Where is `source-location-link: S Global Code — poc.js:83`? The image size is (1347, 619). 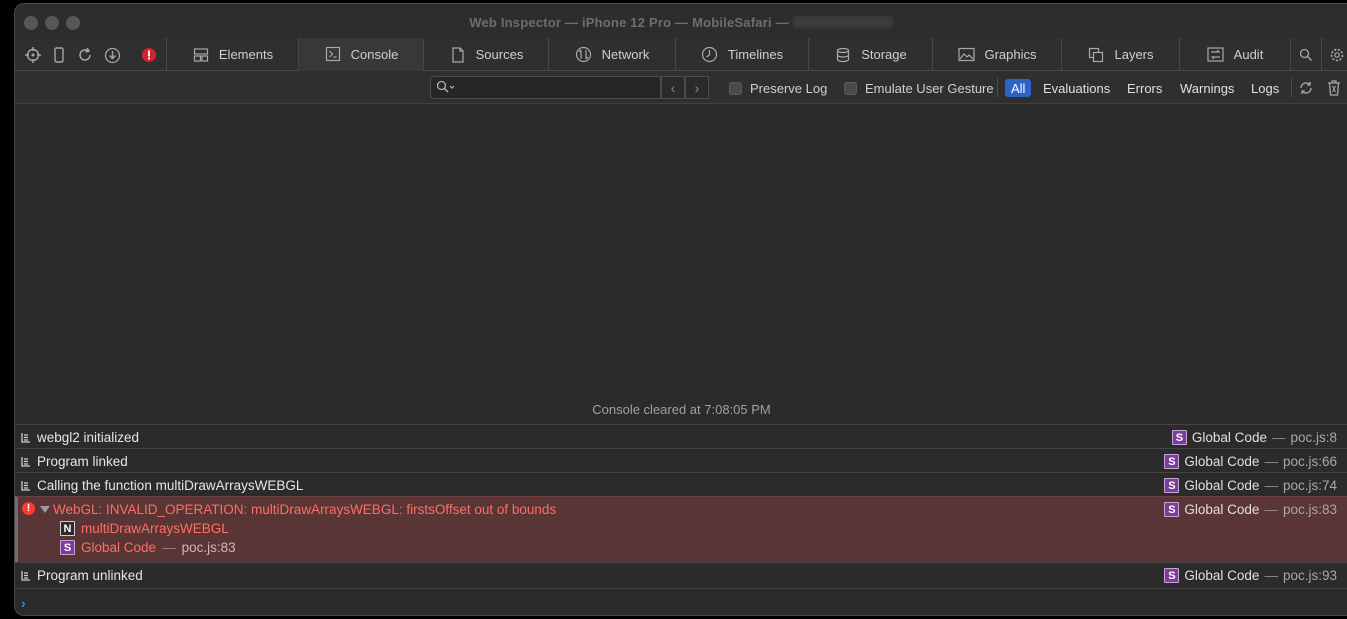 source-location-link: S Global Code — poc.js:83 is located at coordinates (1250, 509).